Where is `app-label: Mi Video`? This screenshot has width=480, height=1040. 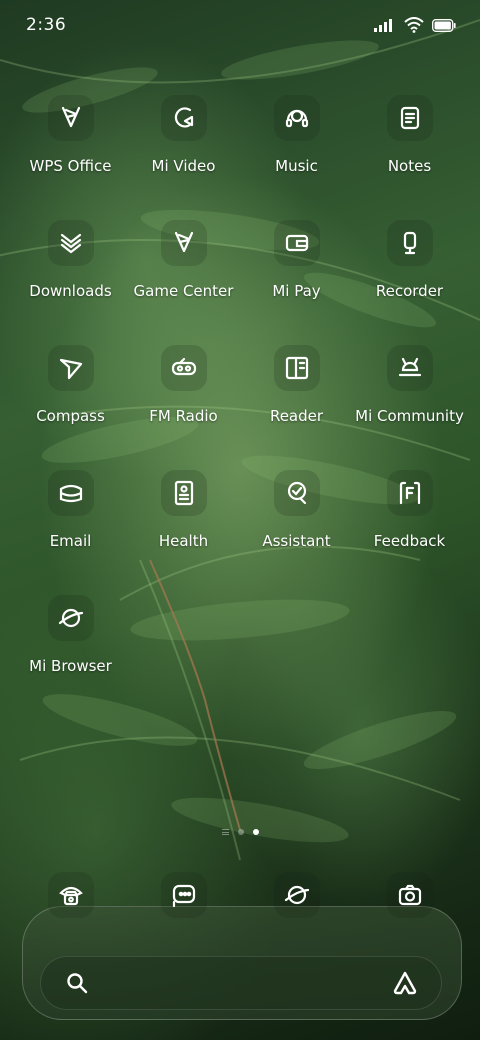
app-label: Mi Video is located at coordinates (183, 166).